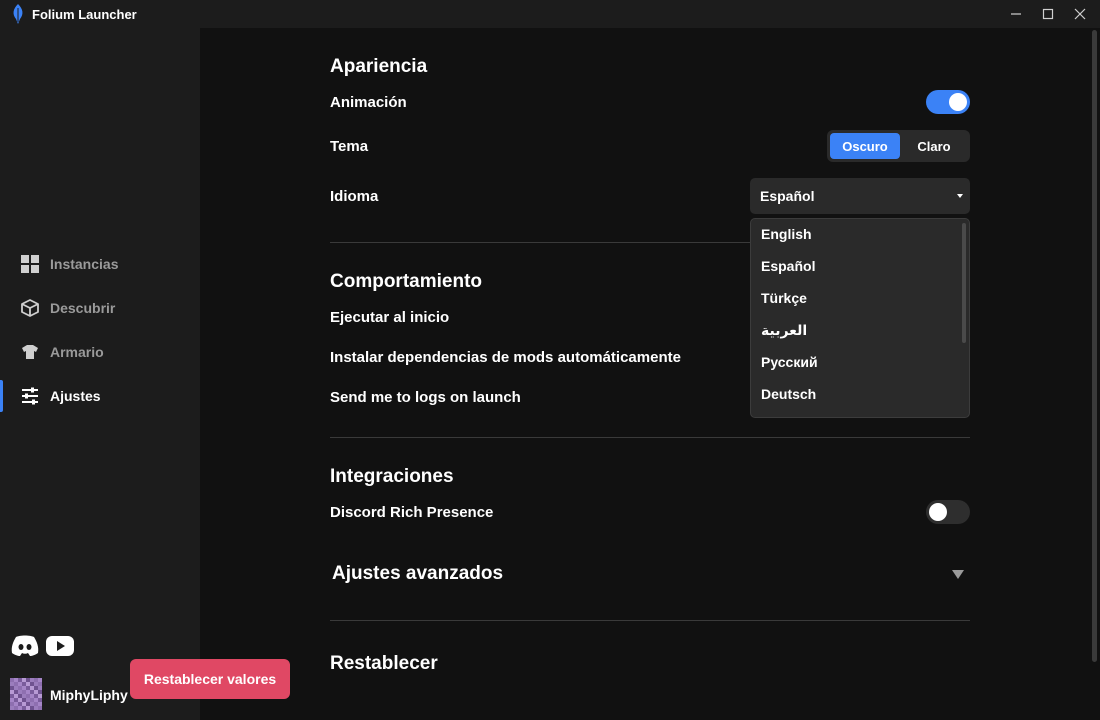  I want to click on youtube-link, so click(60, 646).